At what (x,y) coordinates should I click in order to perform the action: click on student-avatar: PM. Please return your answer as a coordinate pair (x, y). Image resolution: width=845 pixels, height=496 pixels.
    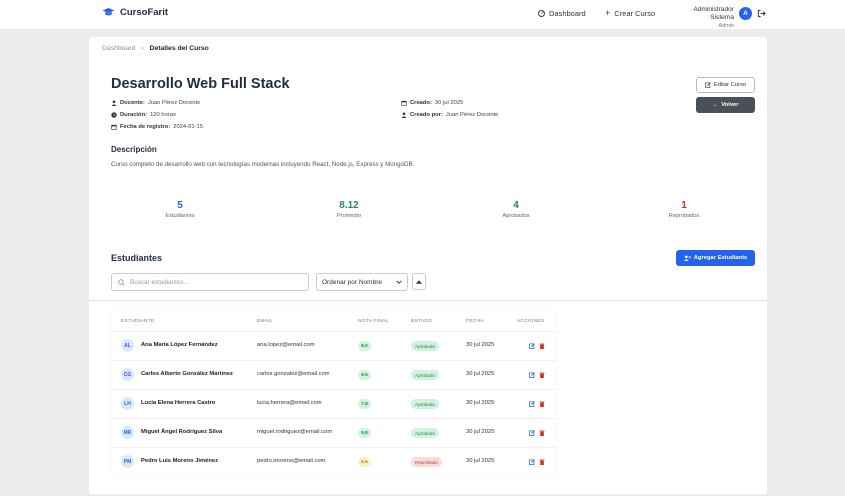
    Looking at the image, I should click on (127, 461).